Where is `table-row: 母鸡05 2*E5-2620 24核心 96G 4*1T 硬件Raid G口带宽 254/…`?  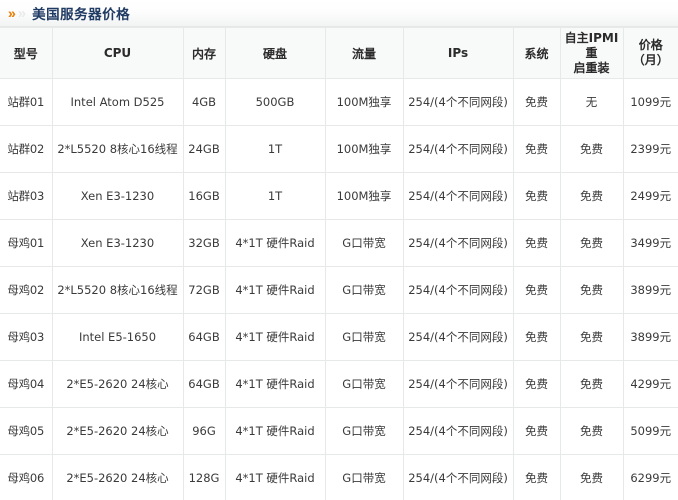 table-row: 母鸡05 2*E5-2620 24核心 96G 4*1T 硬件Raid G口带宽 254/… is located at coordinates (339, 431).